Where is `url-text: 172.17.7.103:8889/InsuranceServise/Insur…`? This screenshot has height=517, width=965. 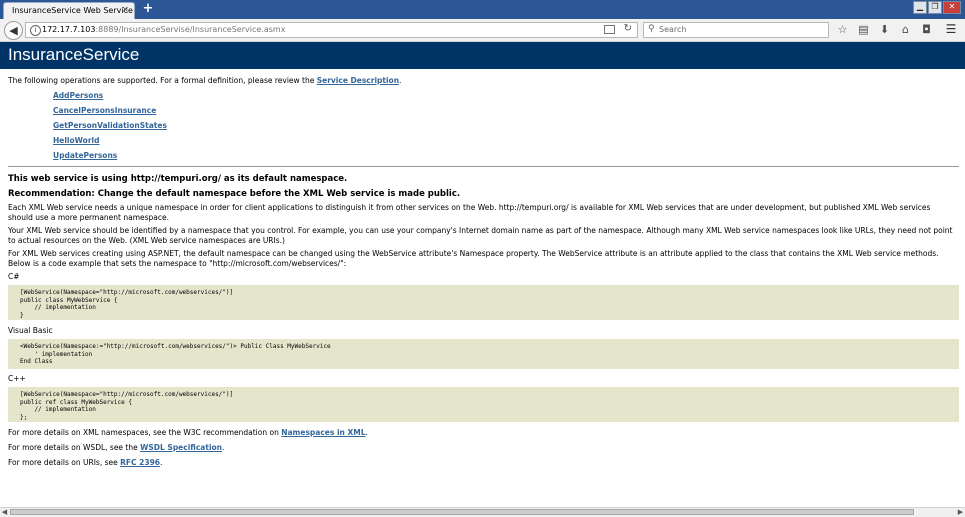
url-text: 172.17.7.103:8889/InsuranceServise/Insur… is located at coordinates (163, 29).